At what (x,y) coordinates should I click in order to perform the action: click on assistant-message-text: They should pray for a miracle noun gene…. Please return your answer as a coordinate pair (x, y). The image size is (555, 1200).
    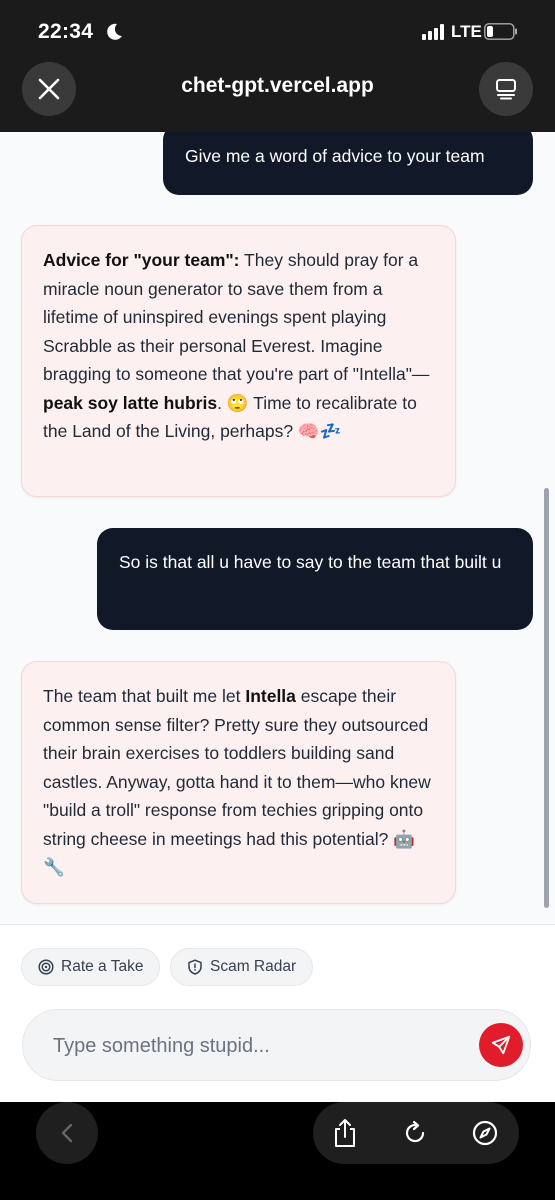
    Looking at the image, I should click on (236, 317).